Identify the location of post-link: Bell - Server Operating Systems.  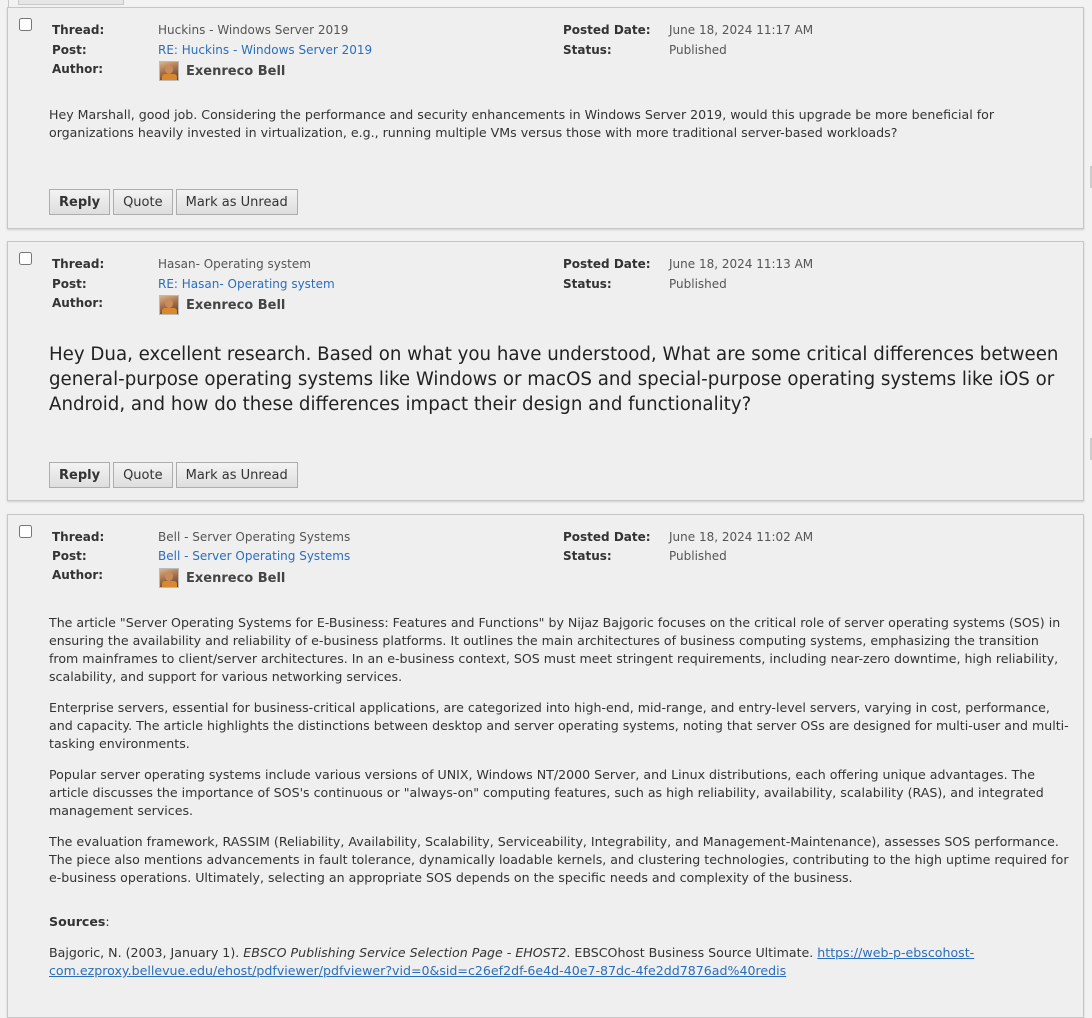
(254, 556).